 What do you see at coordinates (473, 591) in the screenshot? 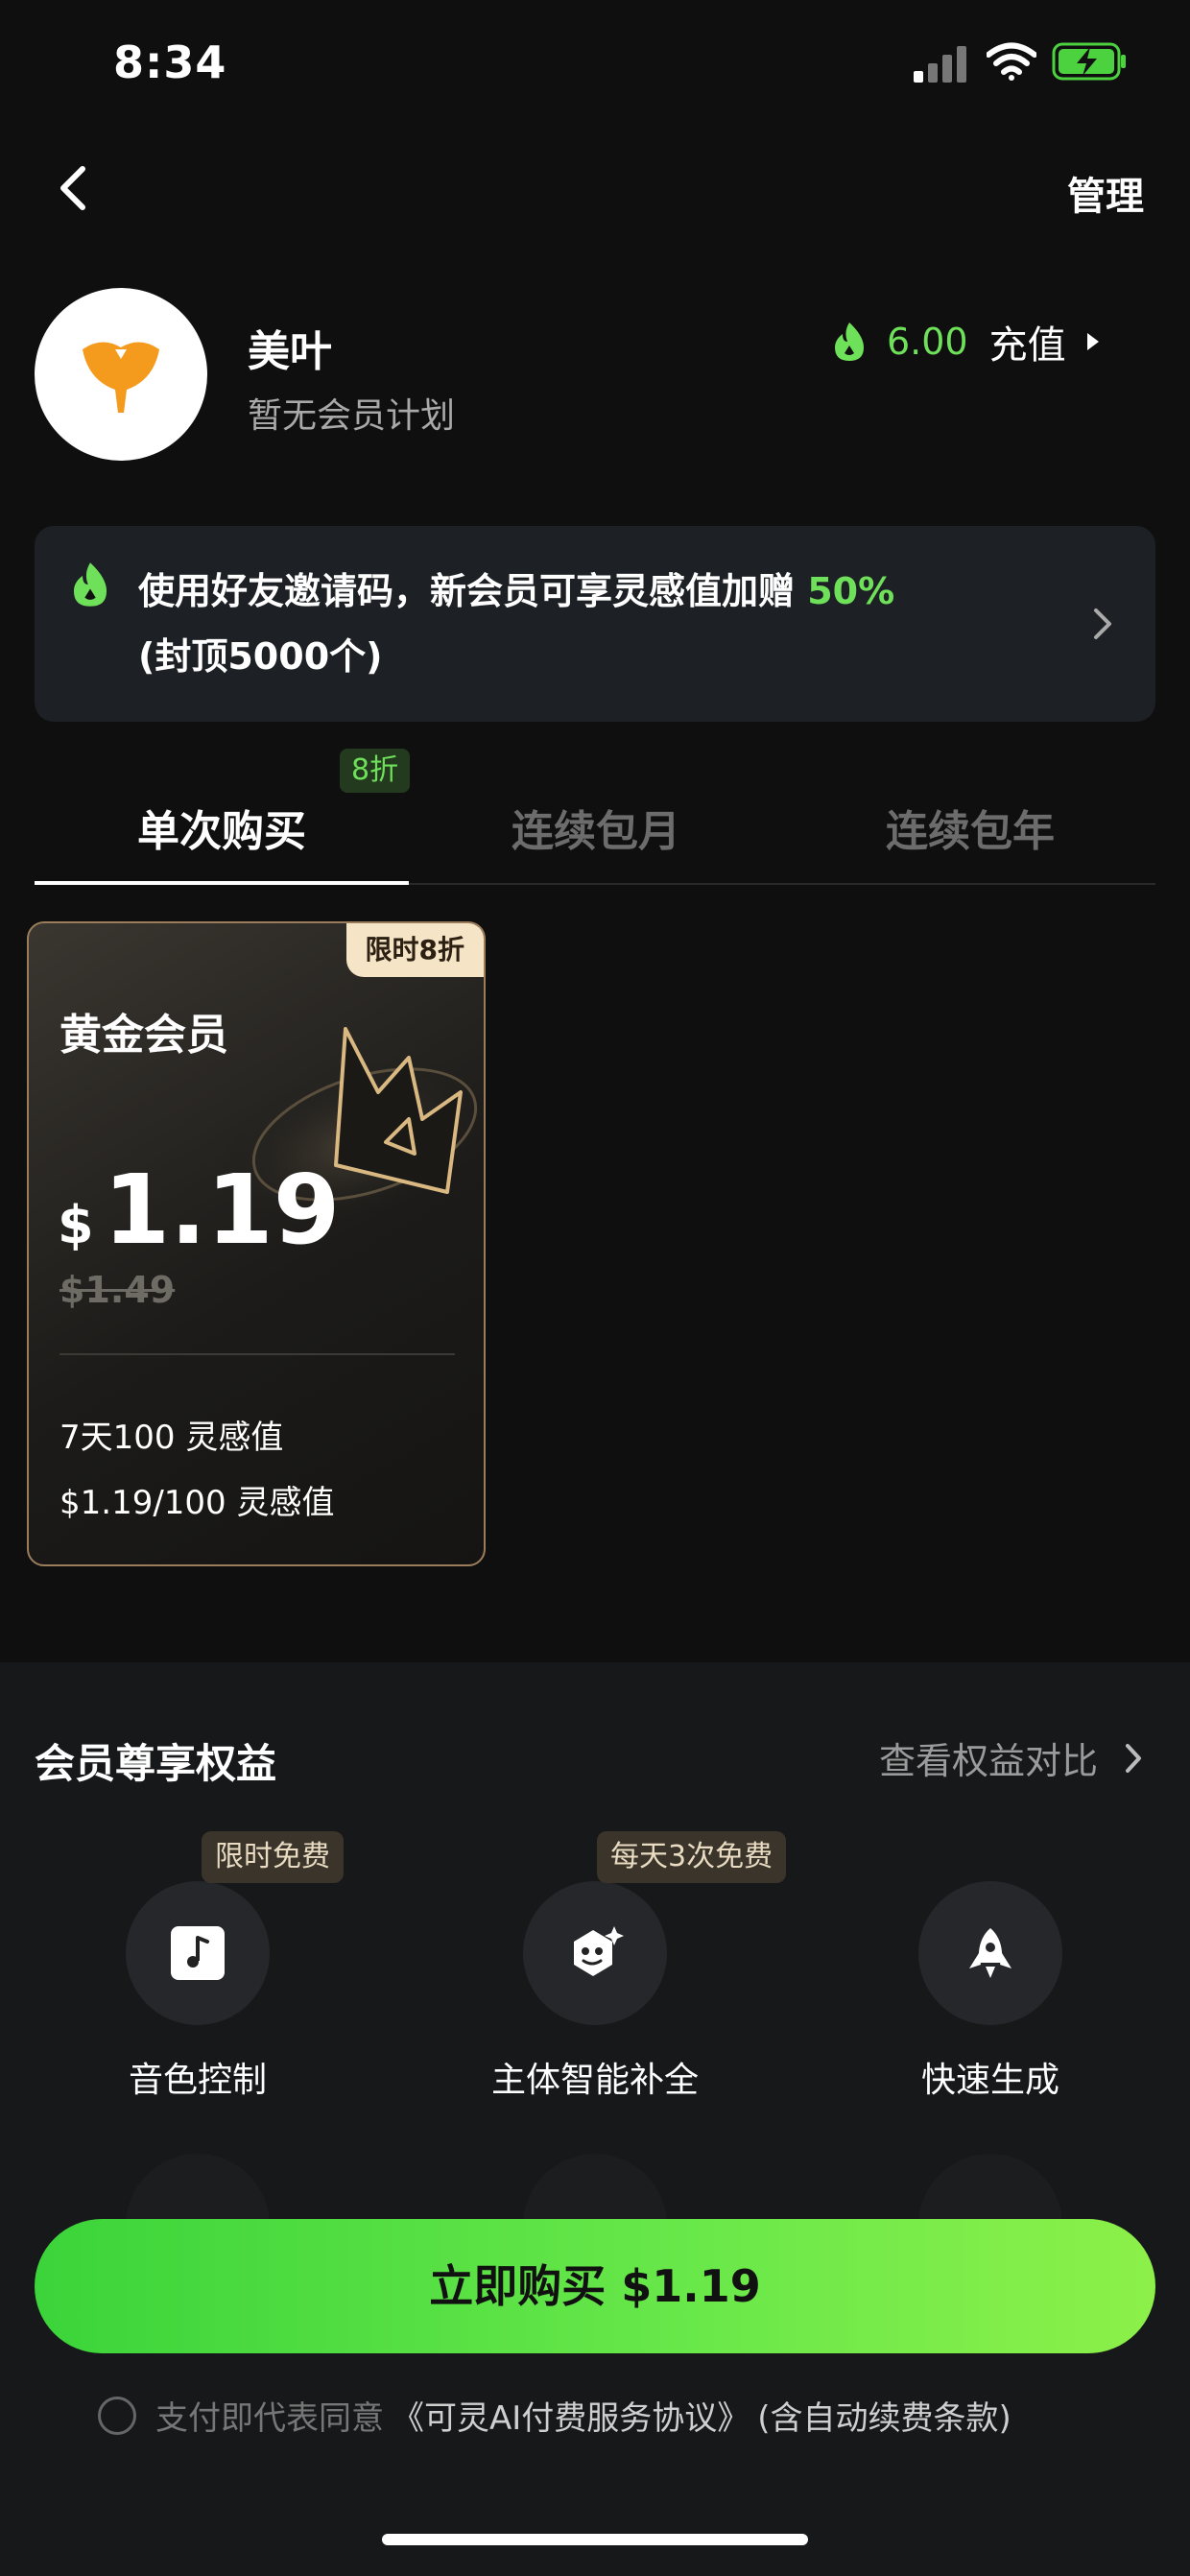
I see `invite-main-text: 使用好友邀请码，新会员可享灵感值加赠` at bounding box center [473, 591].